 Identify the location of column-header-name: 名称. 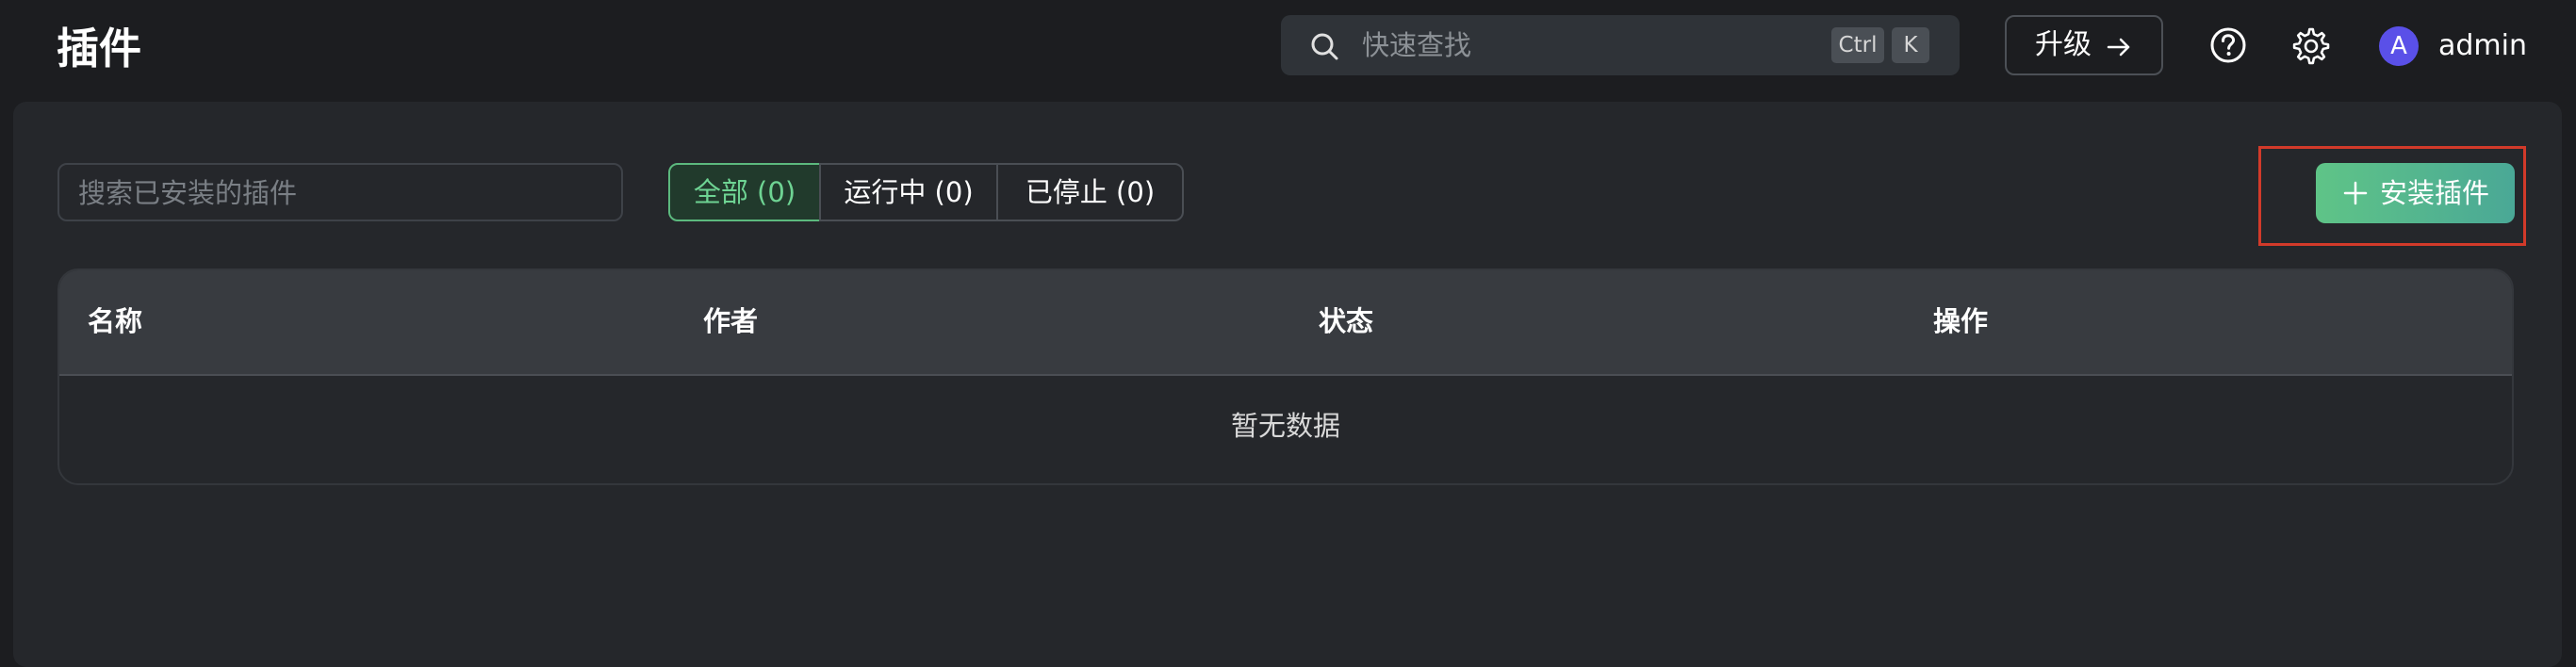
(115, 321).